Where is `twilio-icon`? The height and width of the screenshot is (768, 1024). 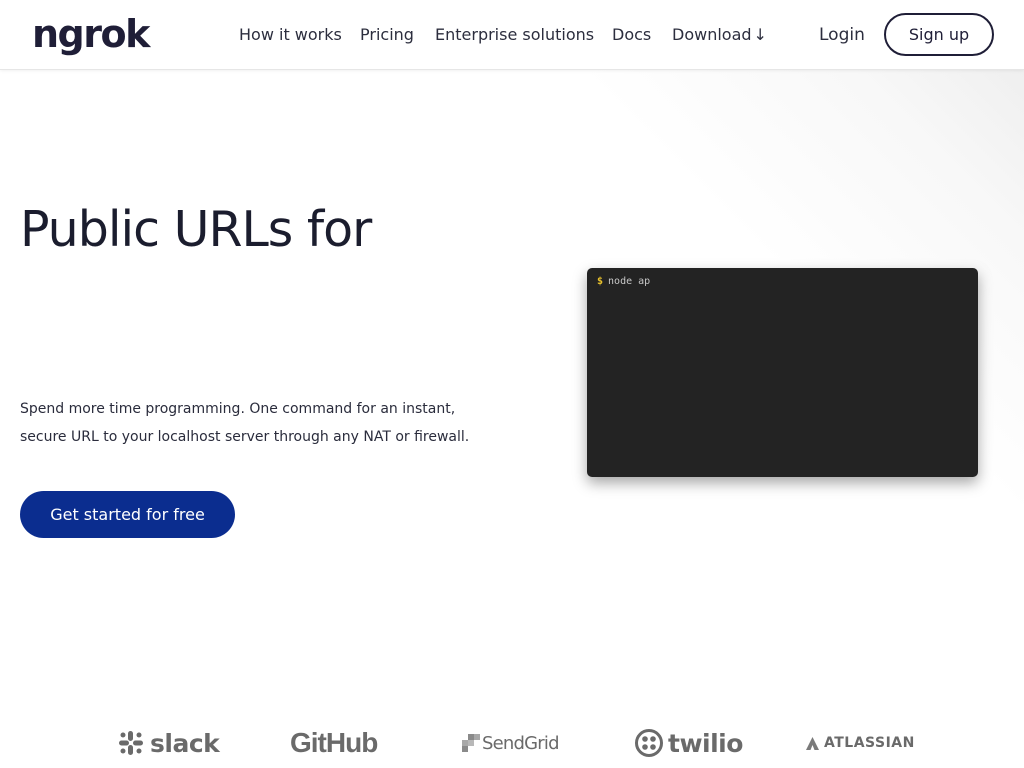
twilio-icon is located at coordinates (649, 743).